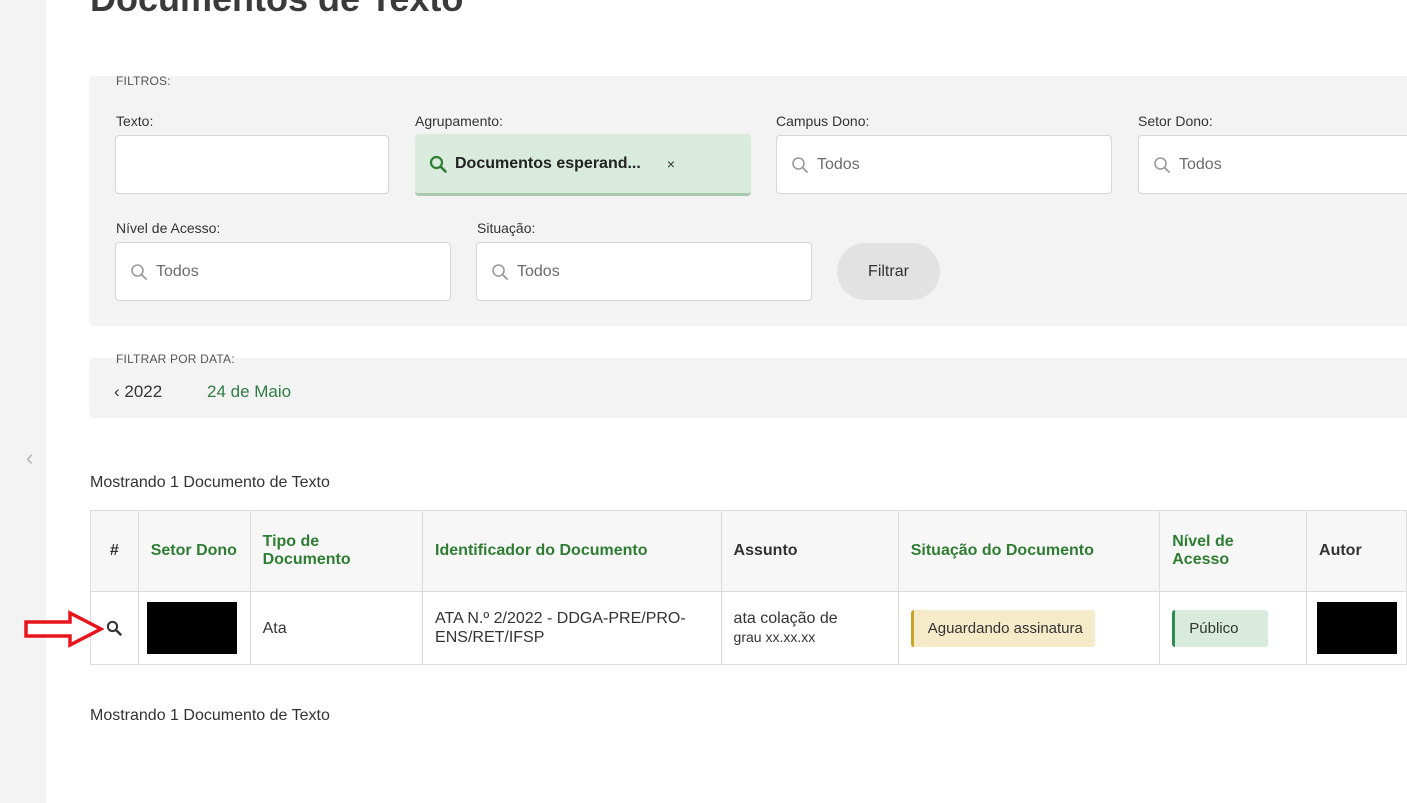 This screenshot has height=803, width=1407. What do you see at coordinates (283, 271) in the screenshot?
I see `nivel-acesso-select: Todos` at bounding box center [283, 271].